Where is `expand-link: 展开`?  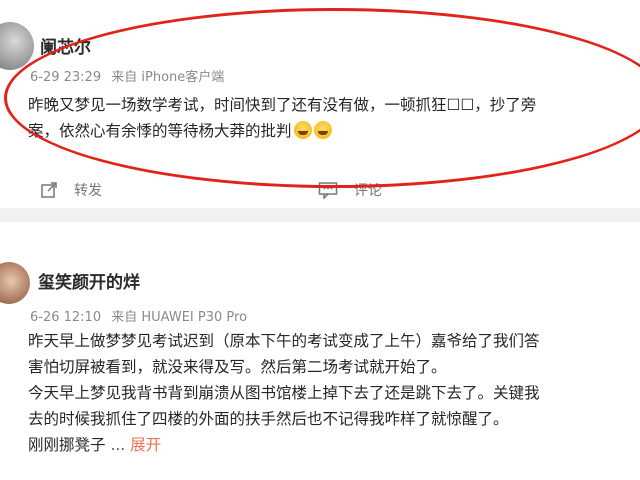 expand-link: 展开 is located at coordinates (145, 445).